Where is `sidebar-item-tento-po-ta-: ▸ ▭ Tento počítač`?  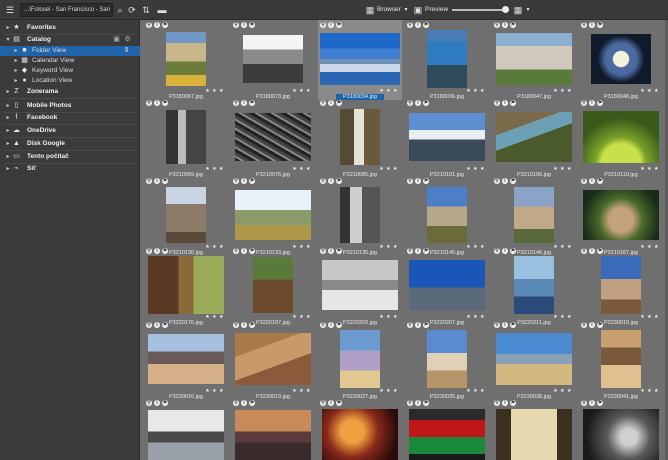 sidebar-item-tento-po-ta-: ▸ ▭ Tento počítač is located at coordinates (70, 157).